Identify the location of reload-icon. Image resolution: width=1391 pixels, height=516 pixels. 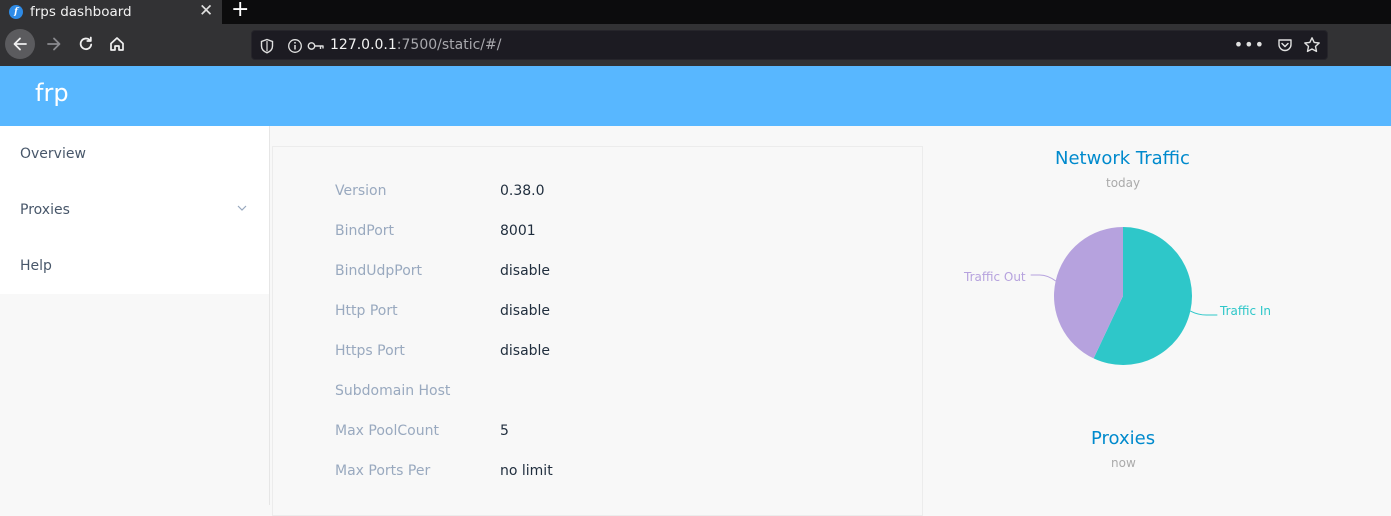
(86, 43).